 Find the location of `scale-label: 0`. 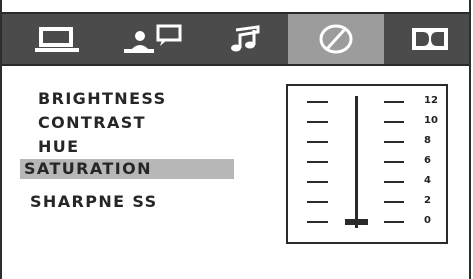

scale-label: 0 is located at coordinates (427, 220).